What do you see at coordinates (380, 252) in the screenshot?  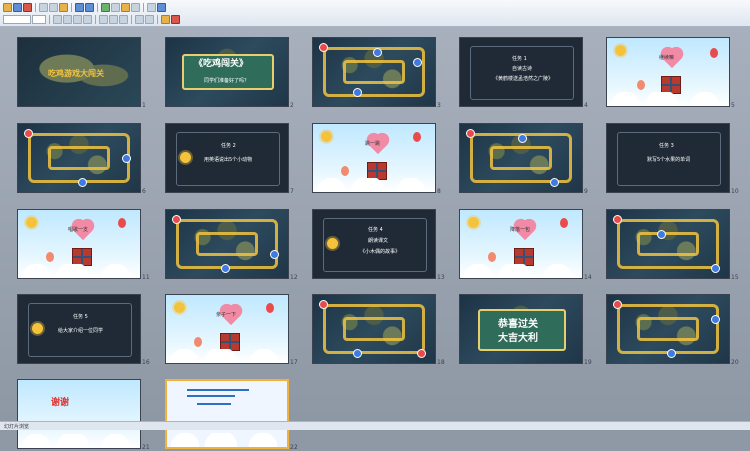 I see `task-line-2: 《小木偶的故事》` at bounding box center [380, 252].